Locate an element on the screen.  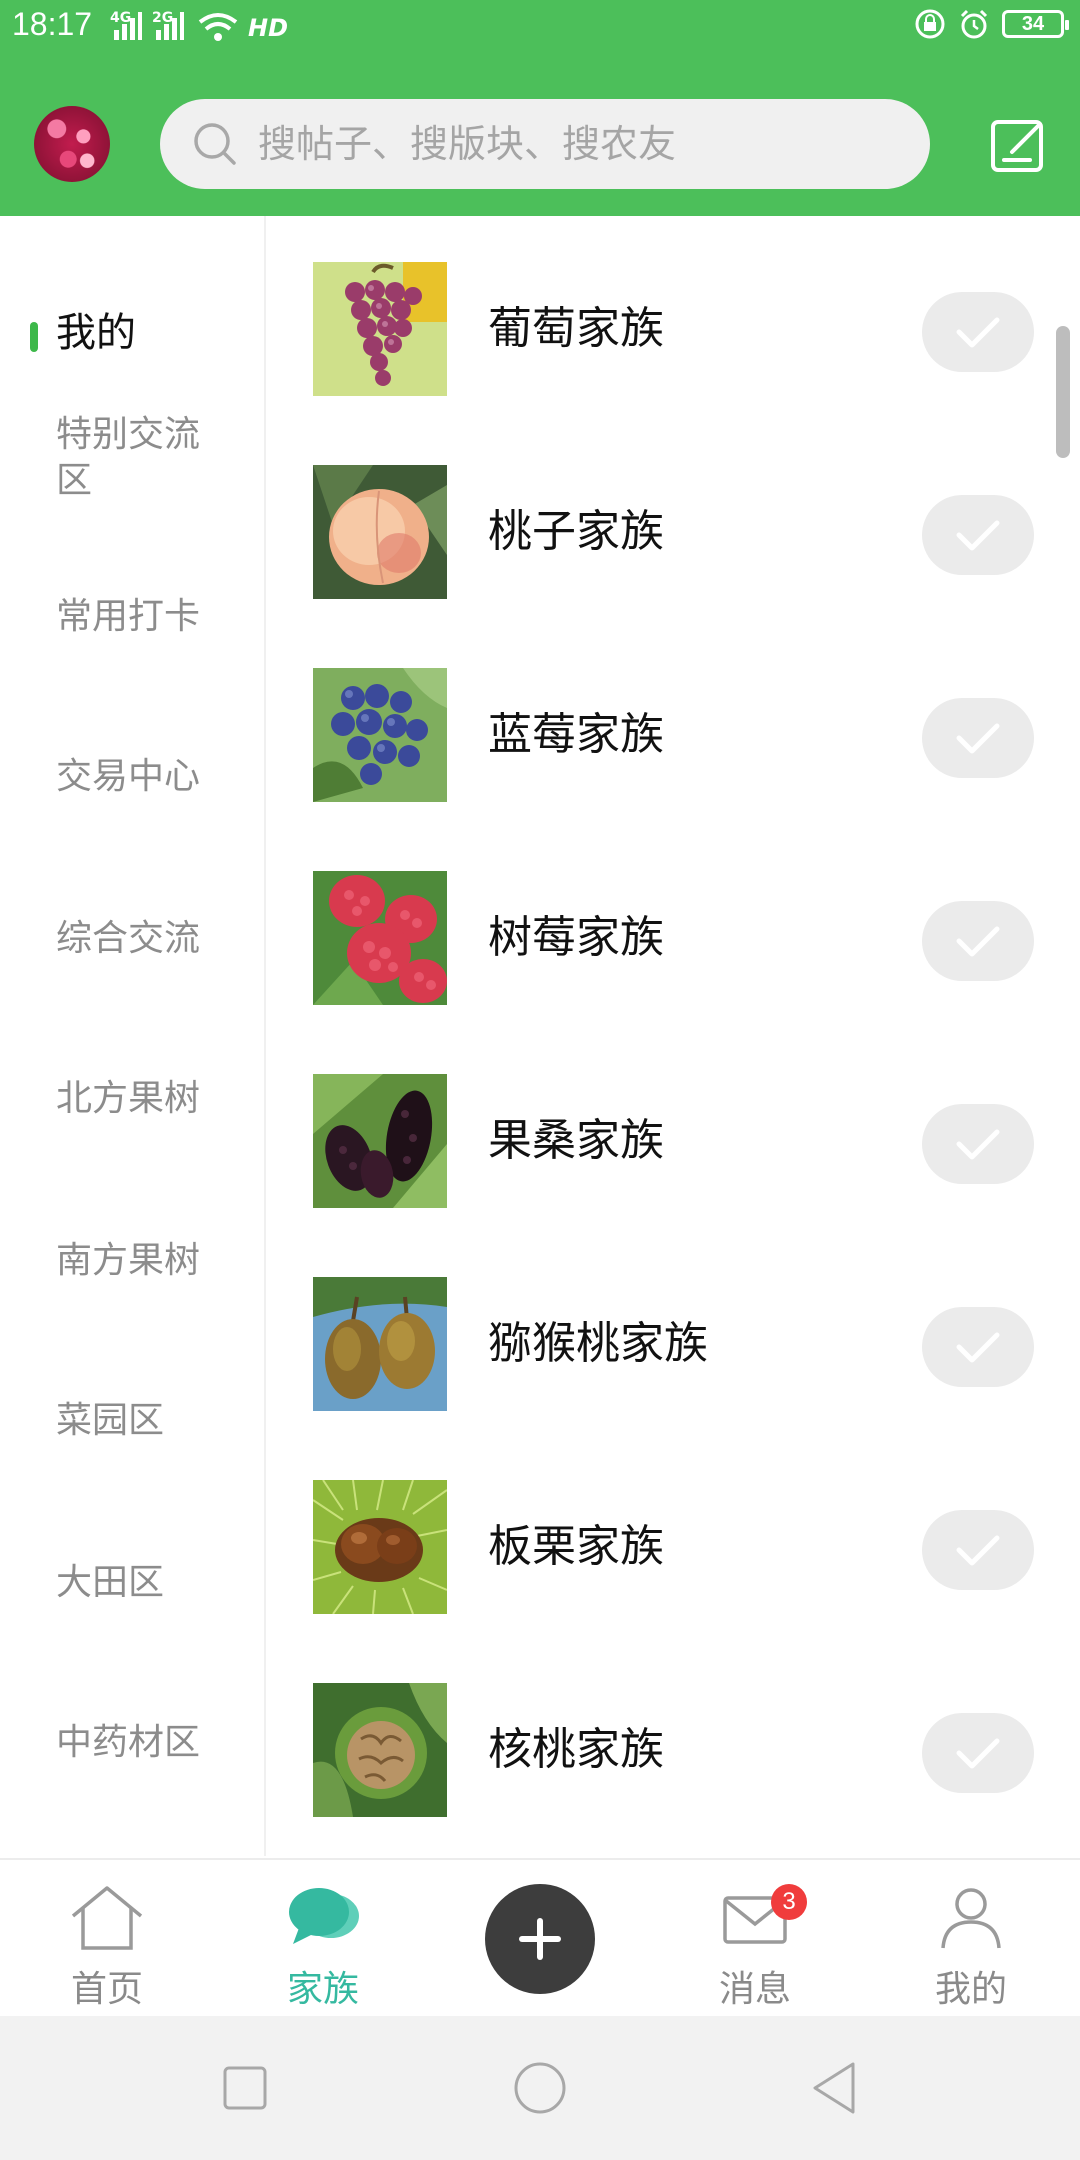
system-nav-bar is located at coordinates (540, 2088).